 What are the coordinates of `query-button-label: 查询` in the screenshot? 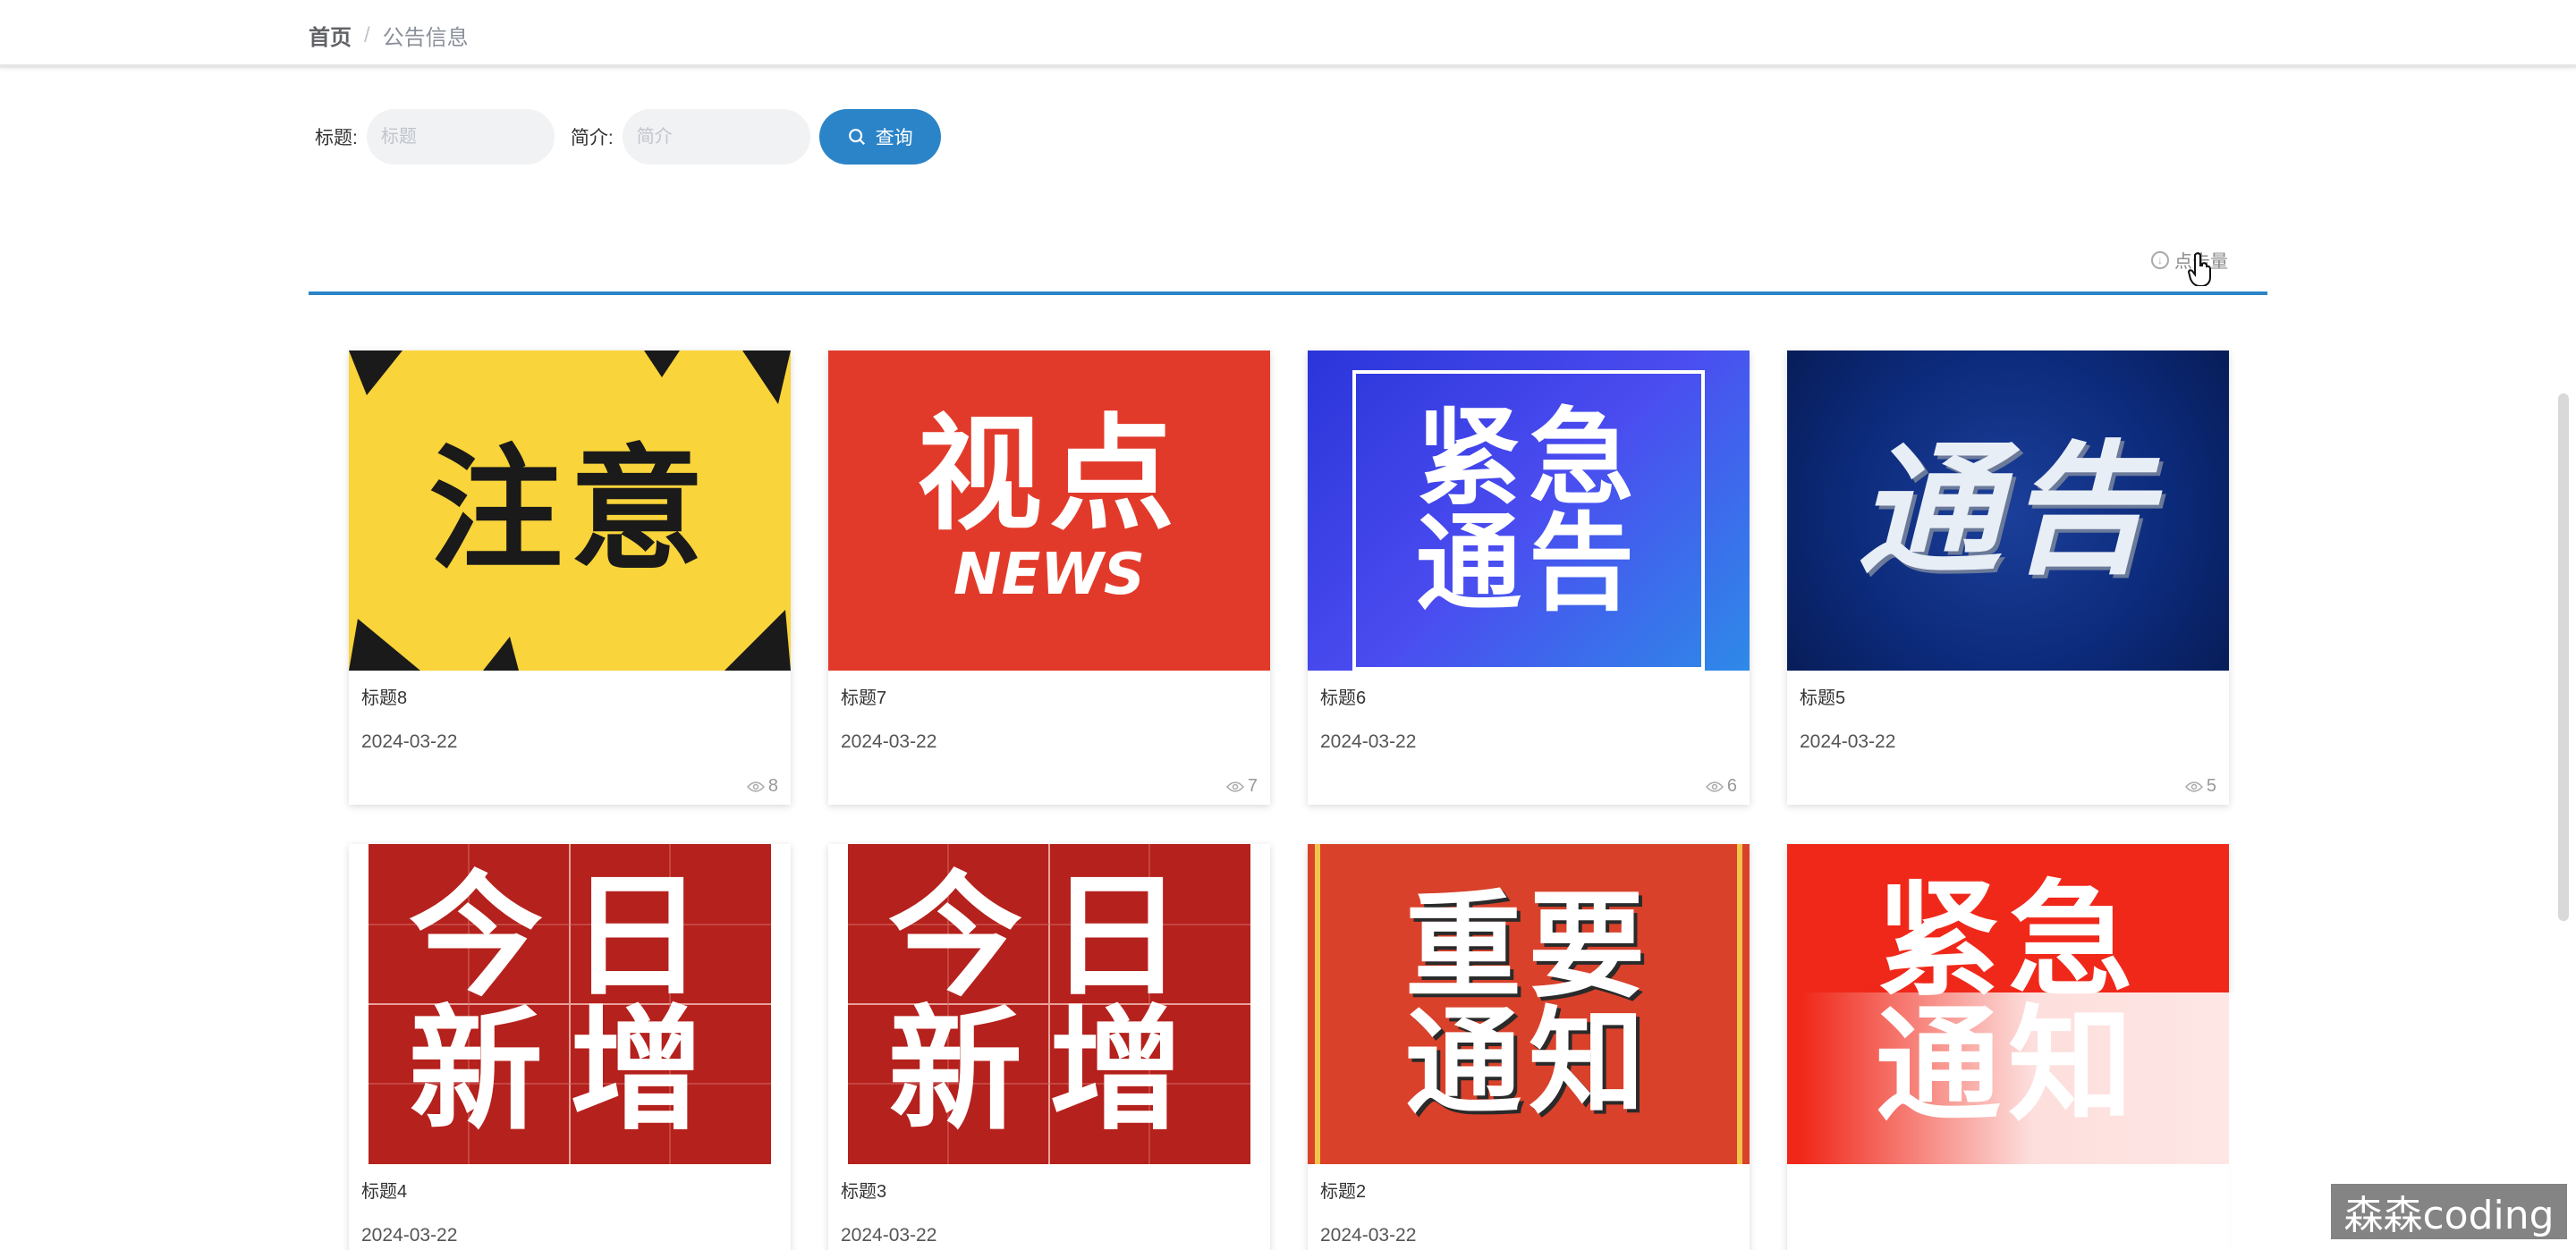 It's located at (894, 138).